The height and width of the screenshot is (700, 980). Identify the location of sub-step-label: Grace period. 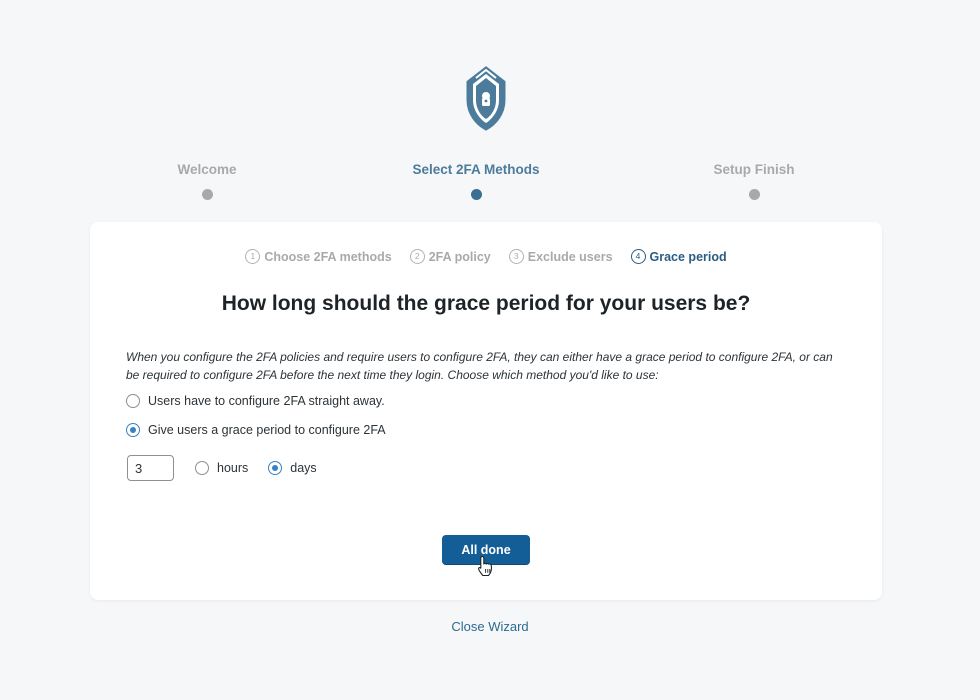
(688, 256).